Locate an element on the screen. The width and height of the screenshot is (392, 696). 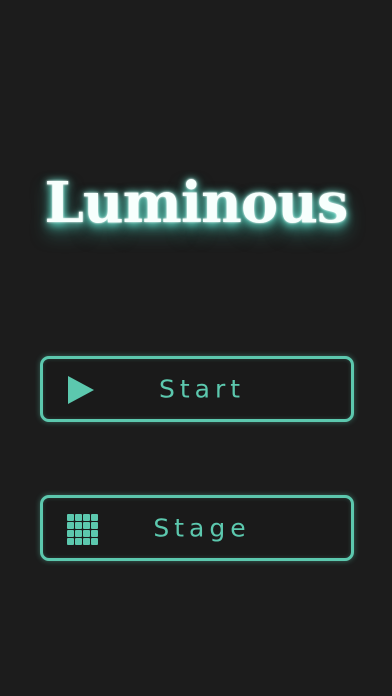
stage-button-label: Stage is located at coordinates (202, 528).